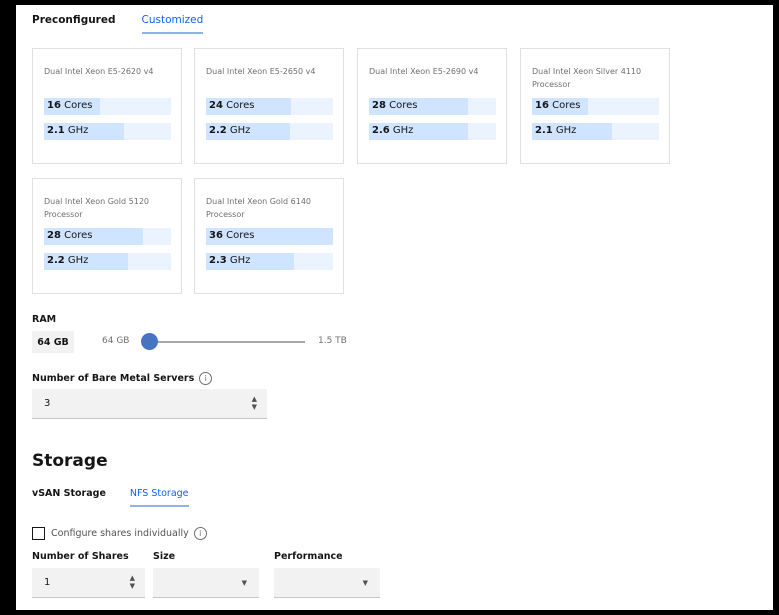 This screenshot has height=615, width=779. Describe the element at coordinates (258, 208) in the screenshot. I see `processor-name: Dual Intel Xeon Gold 6140 Processor` at that location.